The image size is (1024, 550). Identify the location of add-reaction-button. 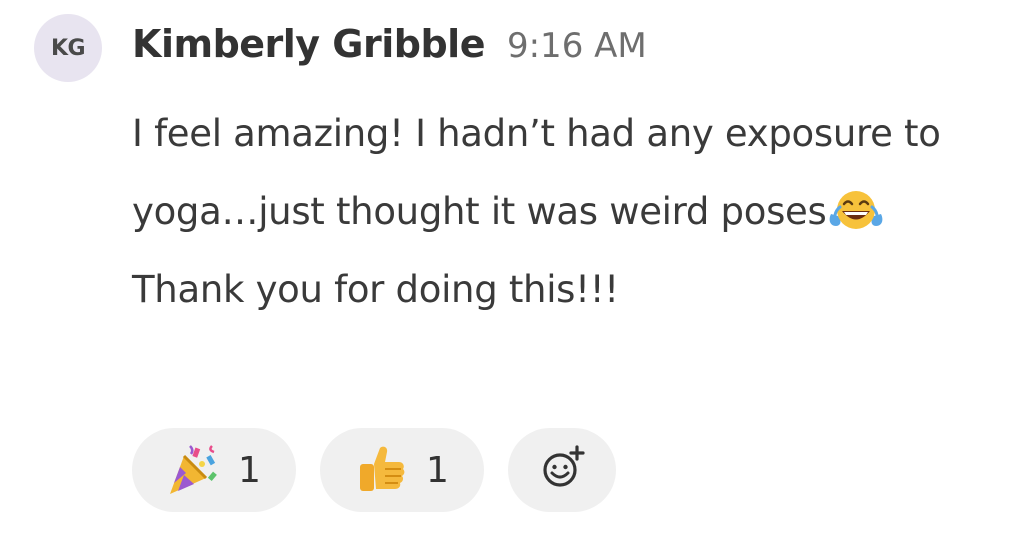
(562, 470).